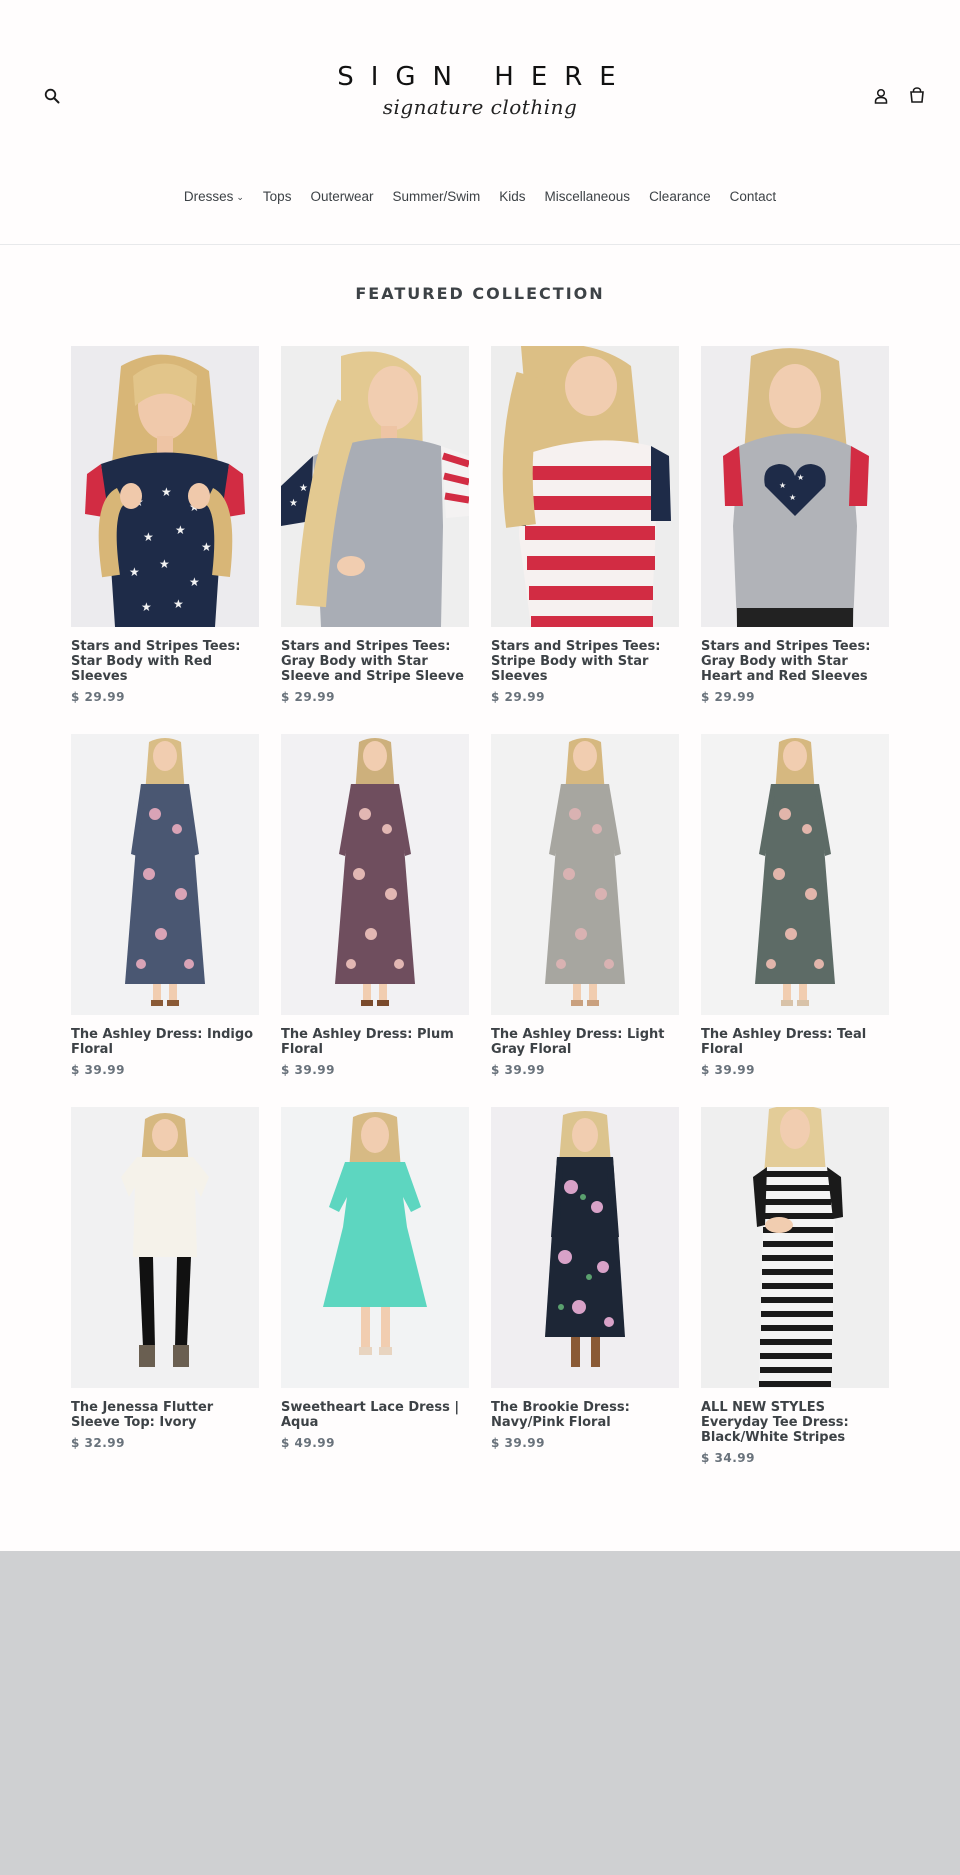  Describe the element at coordinates (375, 486) in the screenshot. I see `product-image: ★ ★` at that location.